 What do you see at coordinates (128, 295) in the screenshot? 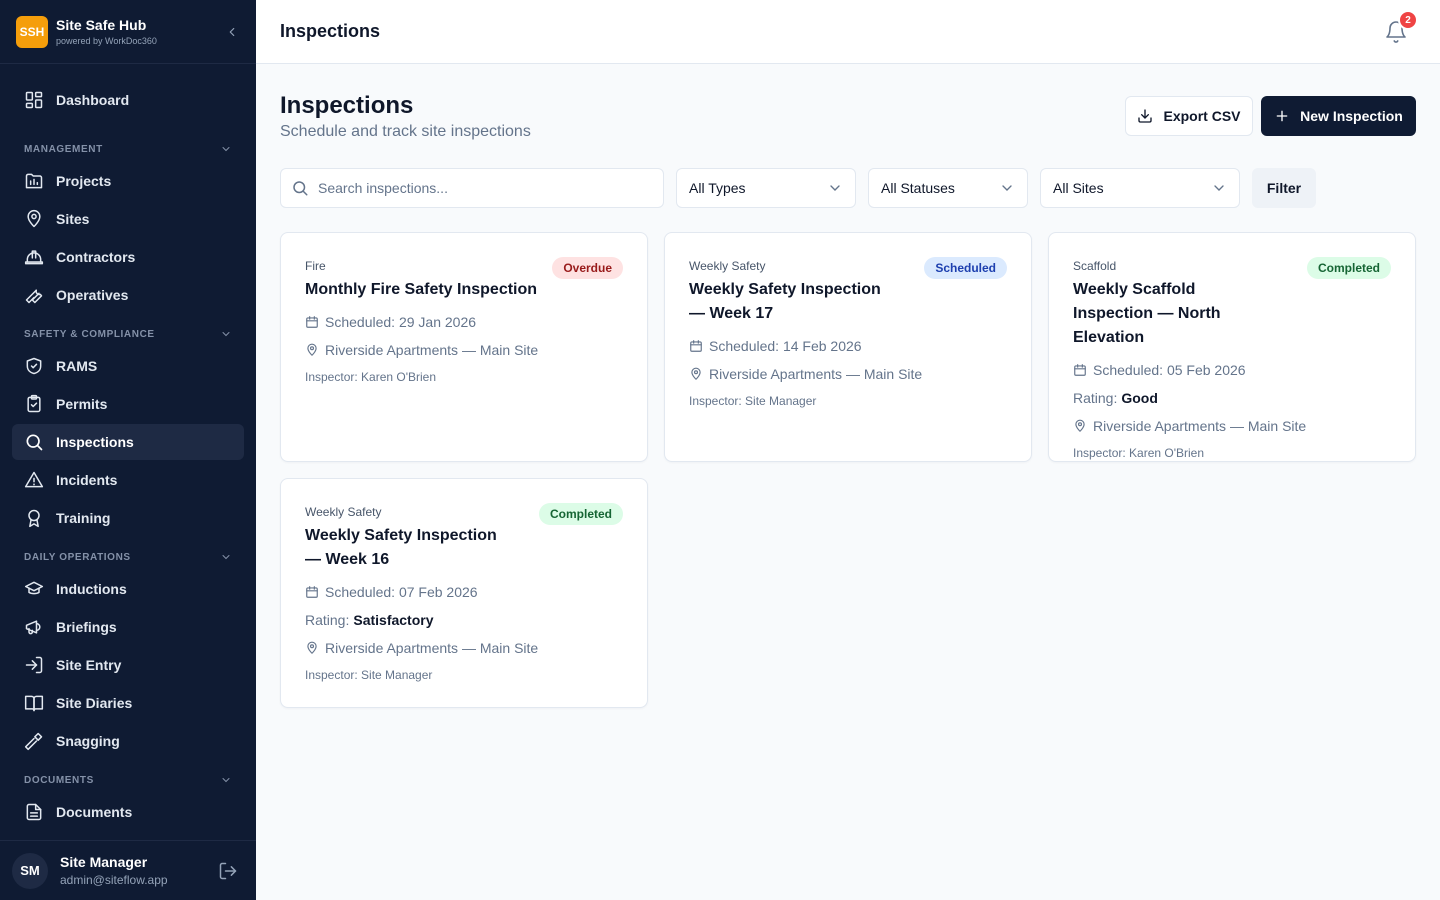
I see `sidebar-item-operatives: Operatives` at bounding box center [128, 295].